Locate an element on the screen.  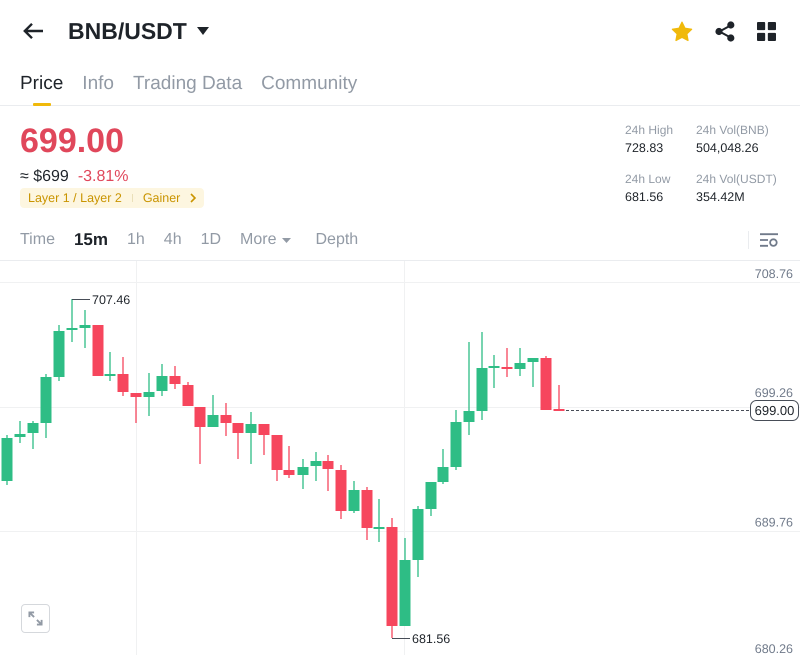
stat-label: 24h Vol(BNB) is located at coordinates (733, 130).